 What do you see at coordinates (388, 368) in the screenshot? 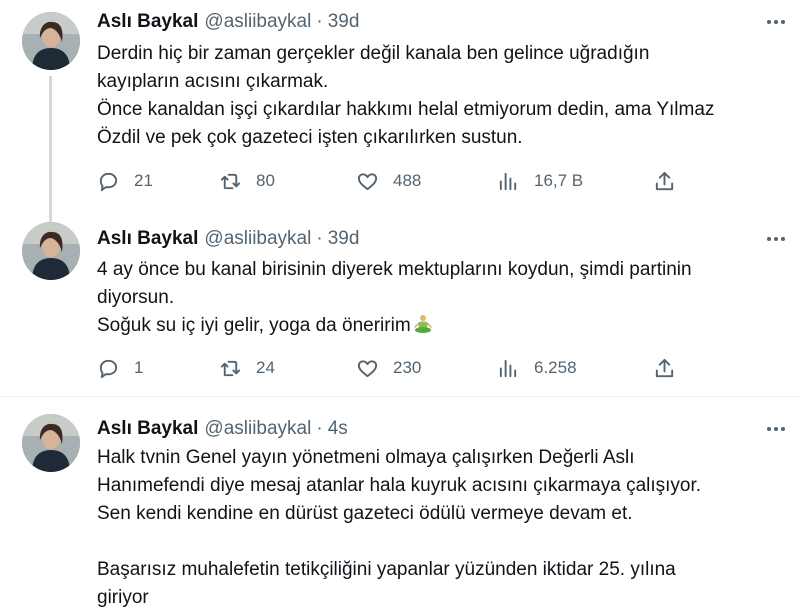
I see `like-button: 230` at bounding box center [388, 368].